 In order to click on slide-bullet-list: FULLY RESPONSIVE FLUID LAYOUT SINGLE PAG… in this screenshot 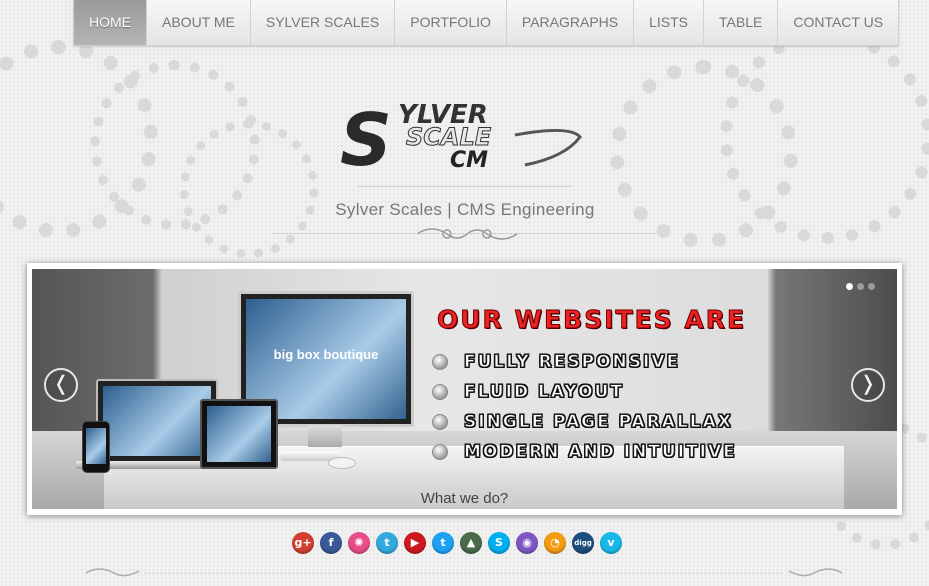, I will do `click(584, 407)`.